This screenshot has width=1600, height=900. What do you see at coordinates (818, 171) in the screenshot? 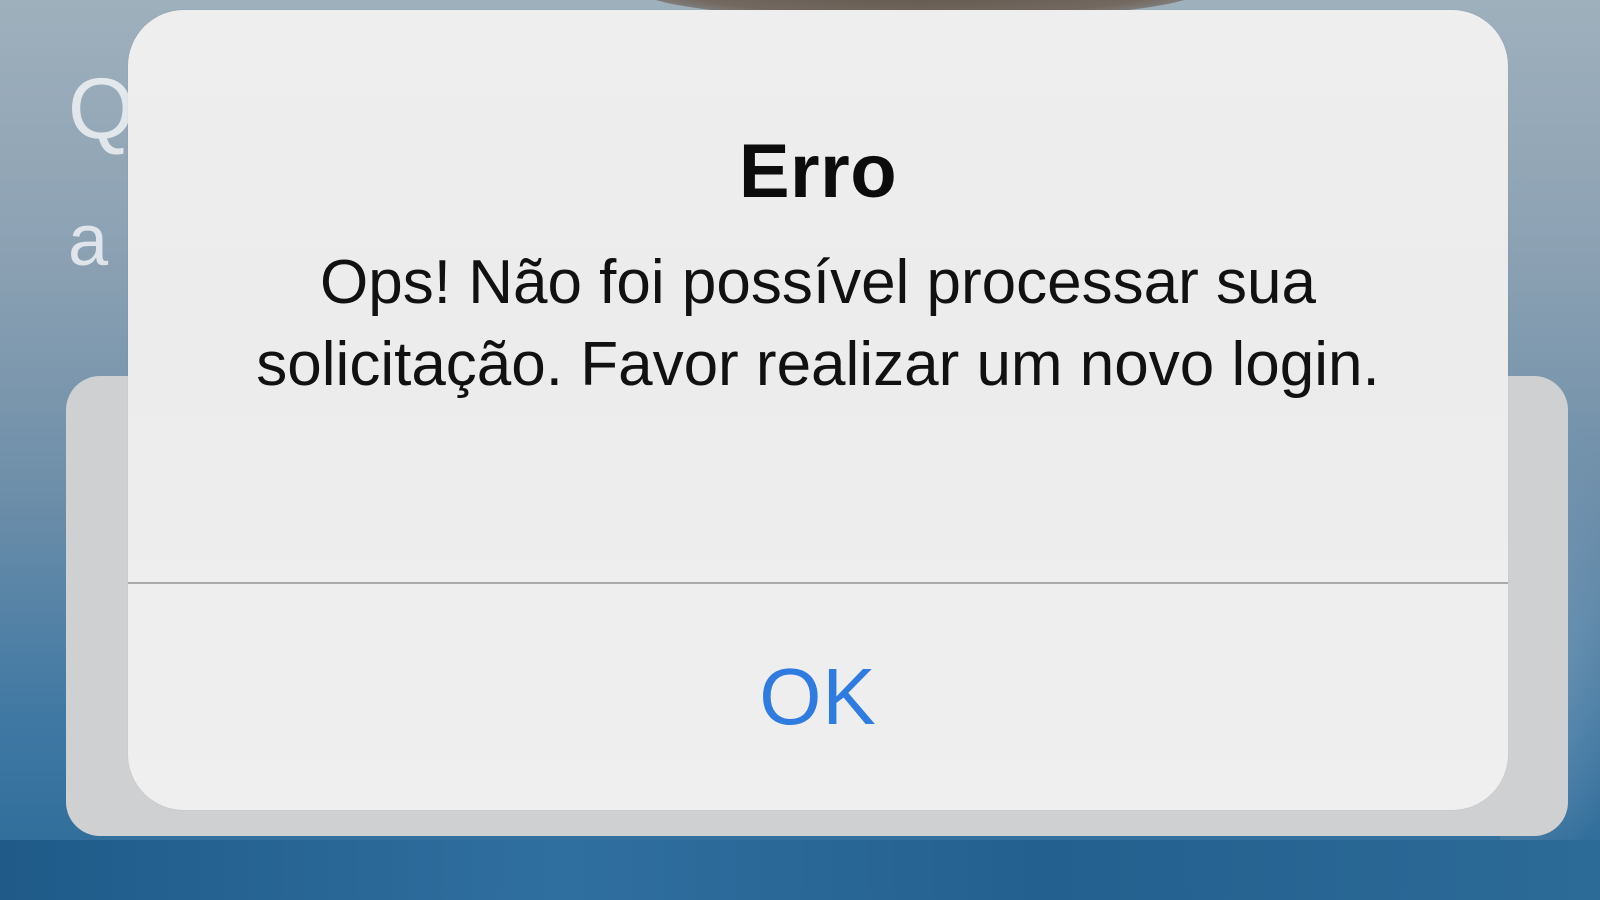
I see `alert-title: Erro` at bounding box center [818, 171].